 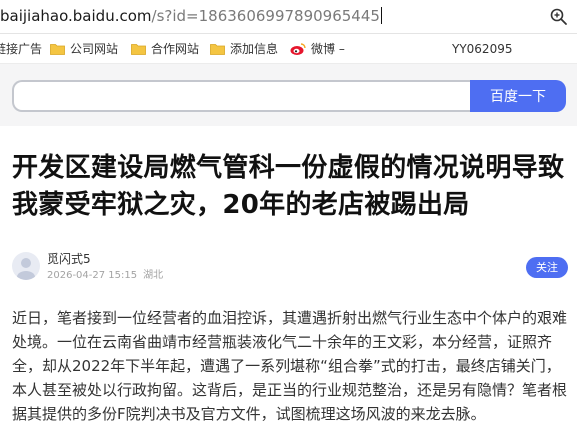 What do you see at coordinates (559, 17) in the screenshot?
I see `zoom-magnifier-icon` at bounding box center [559, 17].